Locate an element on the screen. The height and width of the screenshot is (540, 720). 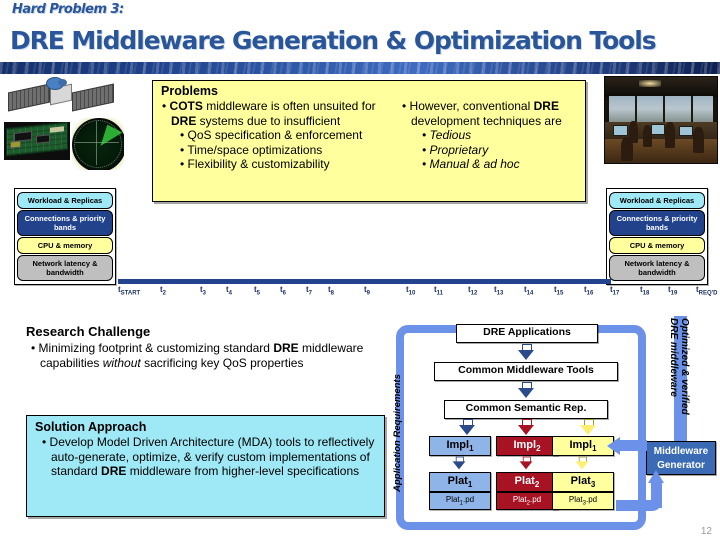
plat-label-3: Plat is located at coordinates (580, 481).